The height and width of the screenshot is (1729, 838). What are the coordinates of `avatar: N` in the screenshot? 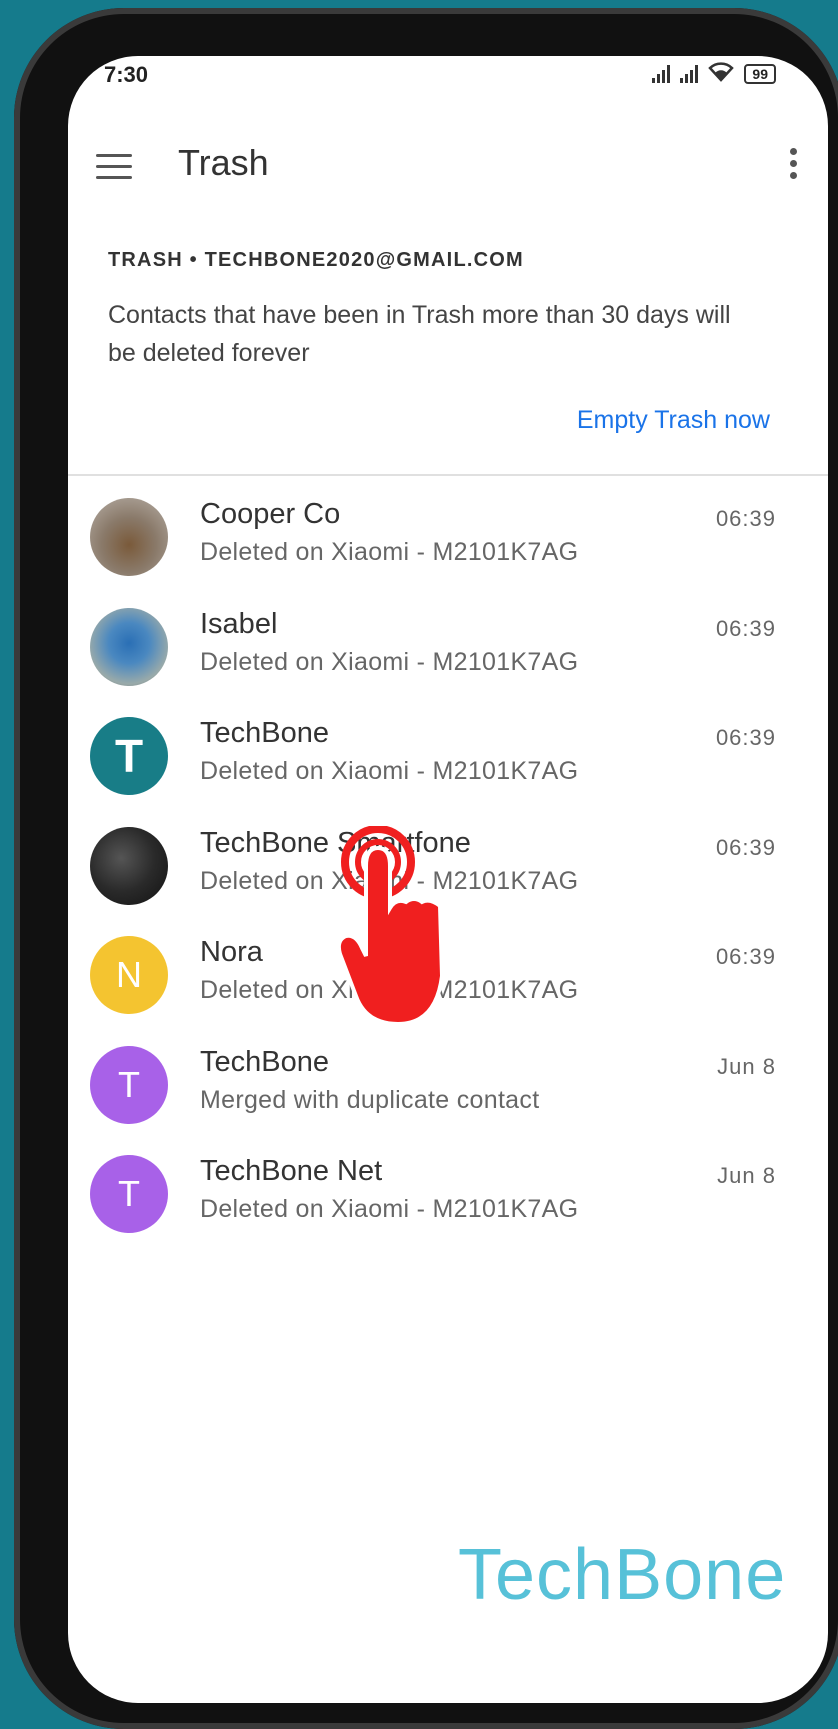 It's located at (129, 975).